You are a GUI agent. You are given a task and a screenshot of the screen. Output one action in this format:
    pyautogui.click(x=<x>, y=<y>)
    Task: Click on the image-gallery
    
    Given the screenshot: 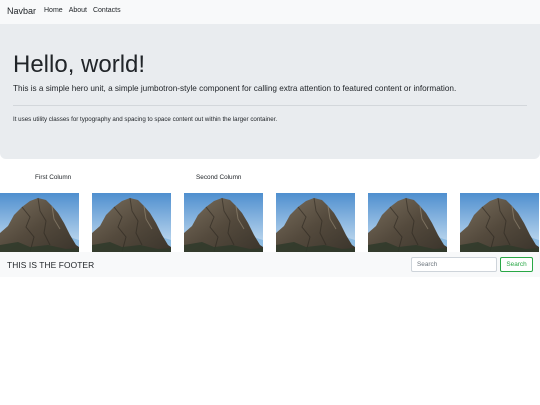 What is the action you would take?
    pyautogui.click(x=270, y=222)
    